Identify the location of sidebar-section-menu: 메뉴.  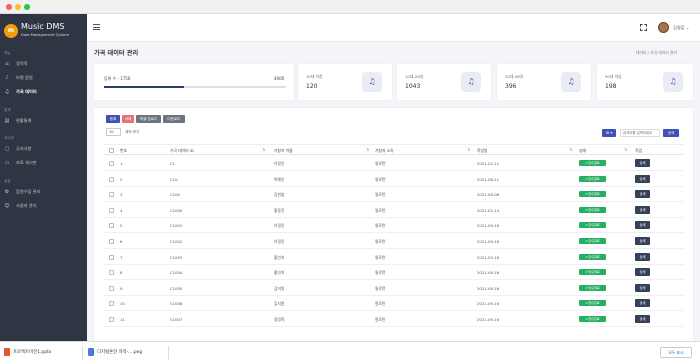
(7, 53).